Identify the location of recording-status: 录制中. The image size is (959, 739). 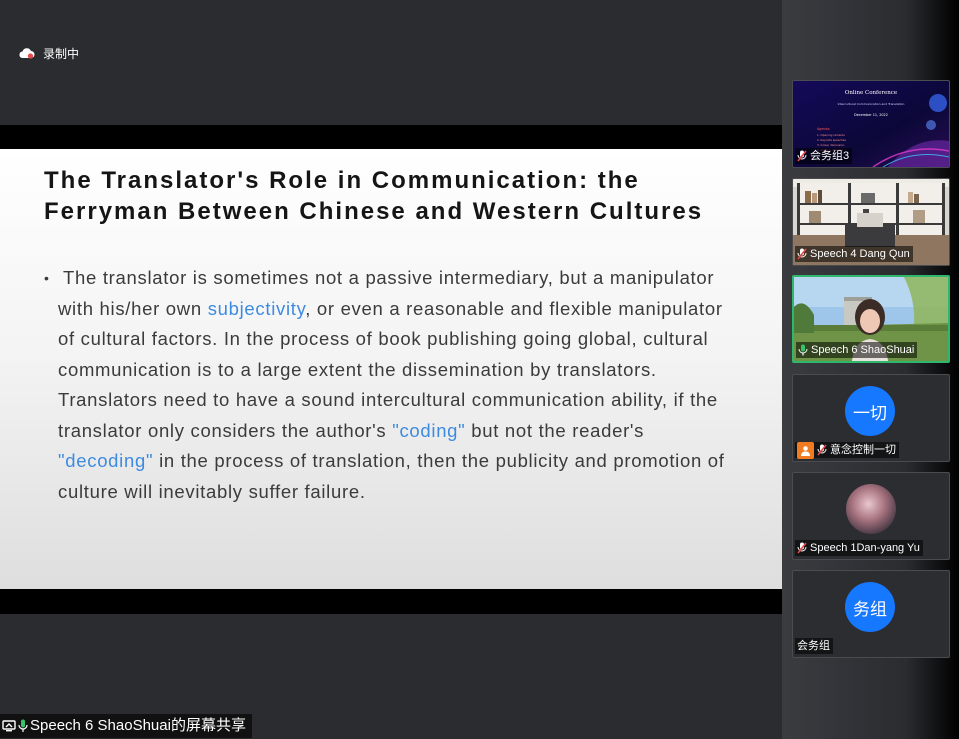
(48, 53).